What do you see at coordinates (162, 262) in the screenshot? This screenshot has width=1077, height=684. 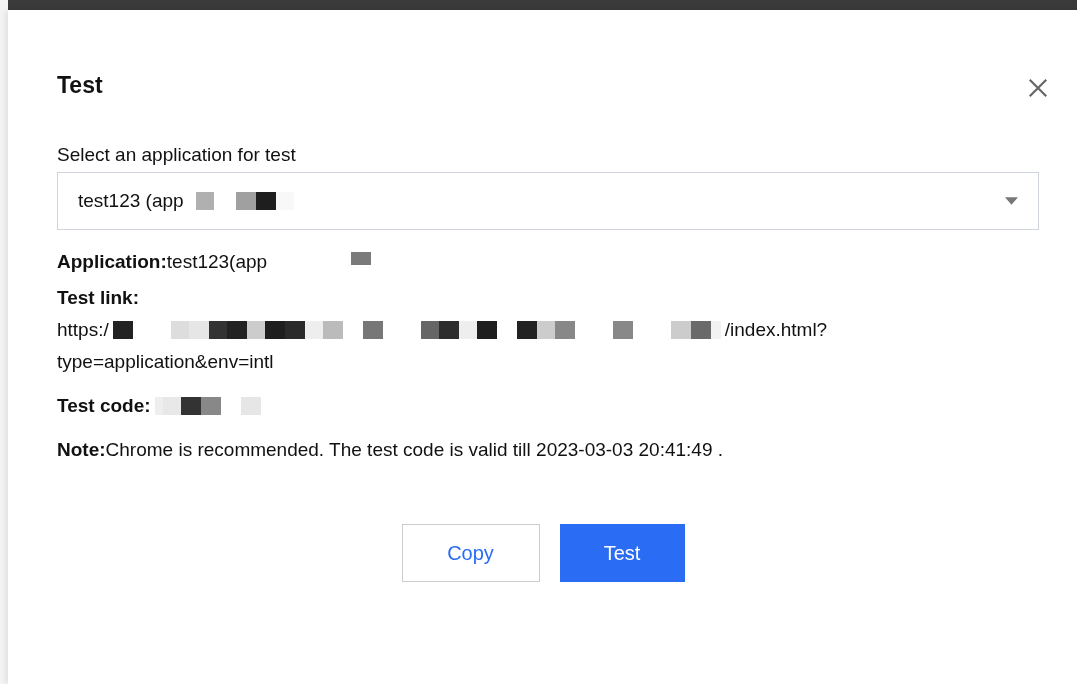 I see `application-info: Application:test123(app` at bounding box center [162, 262].